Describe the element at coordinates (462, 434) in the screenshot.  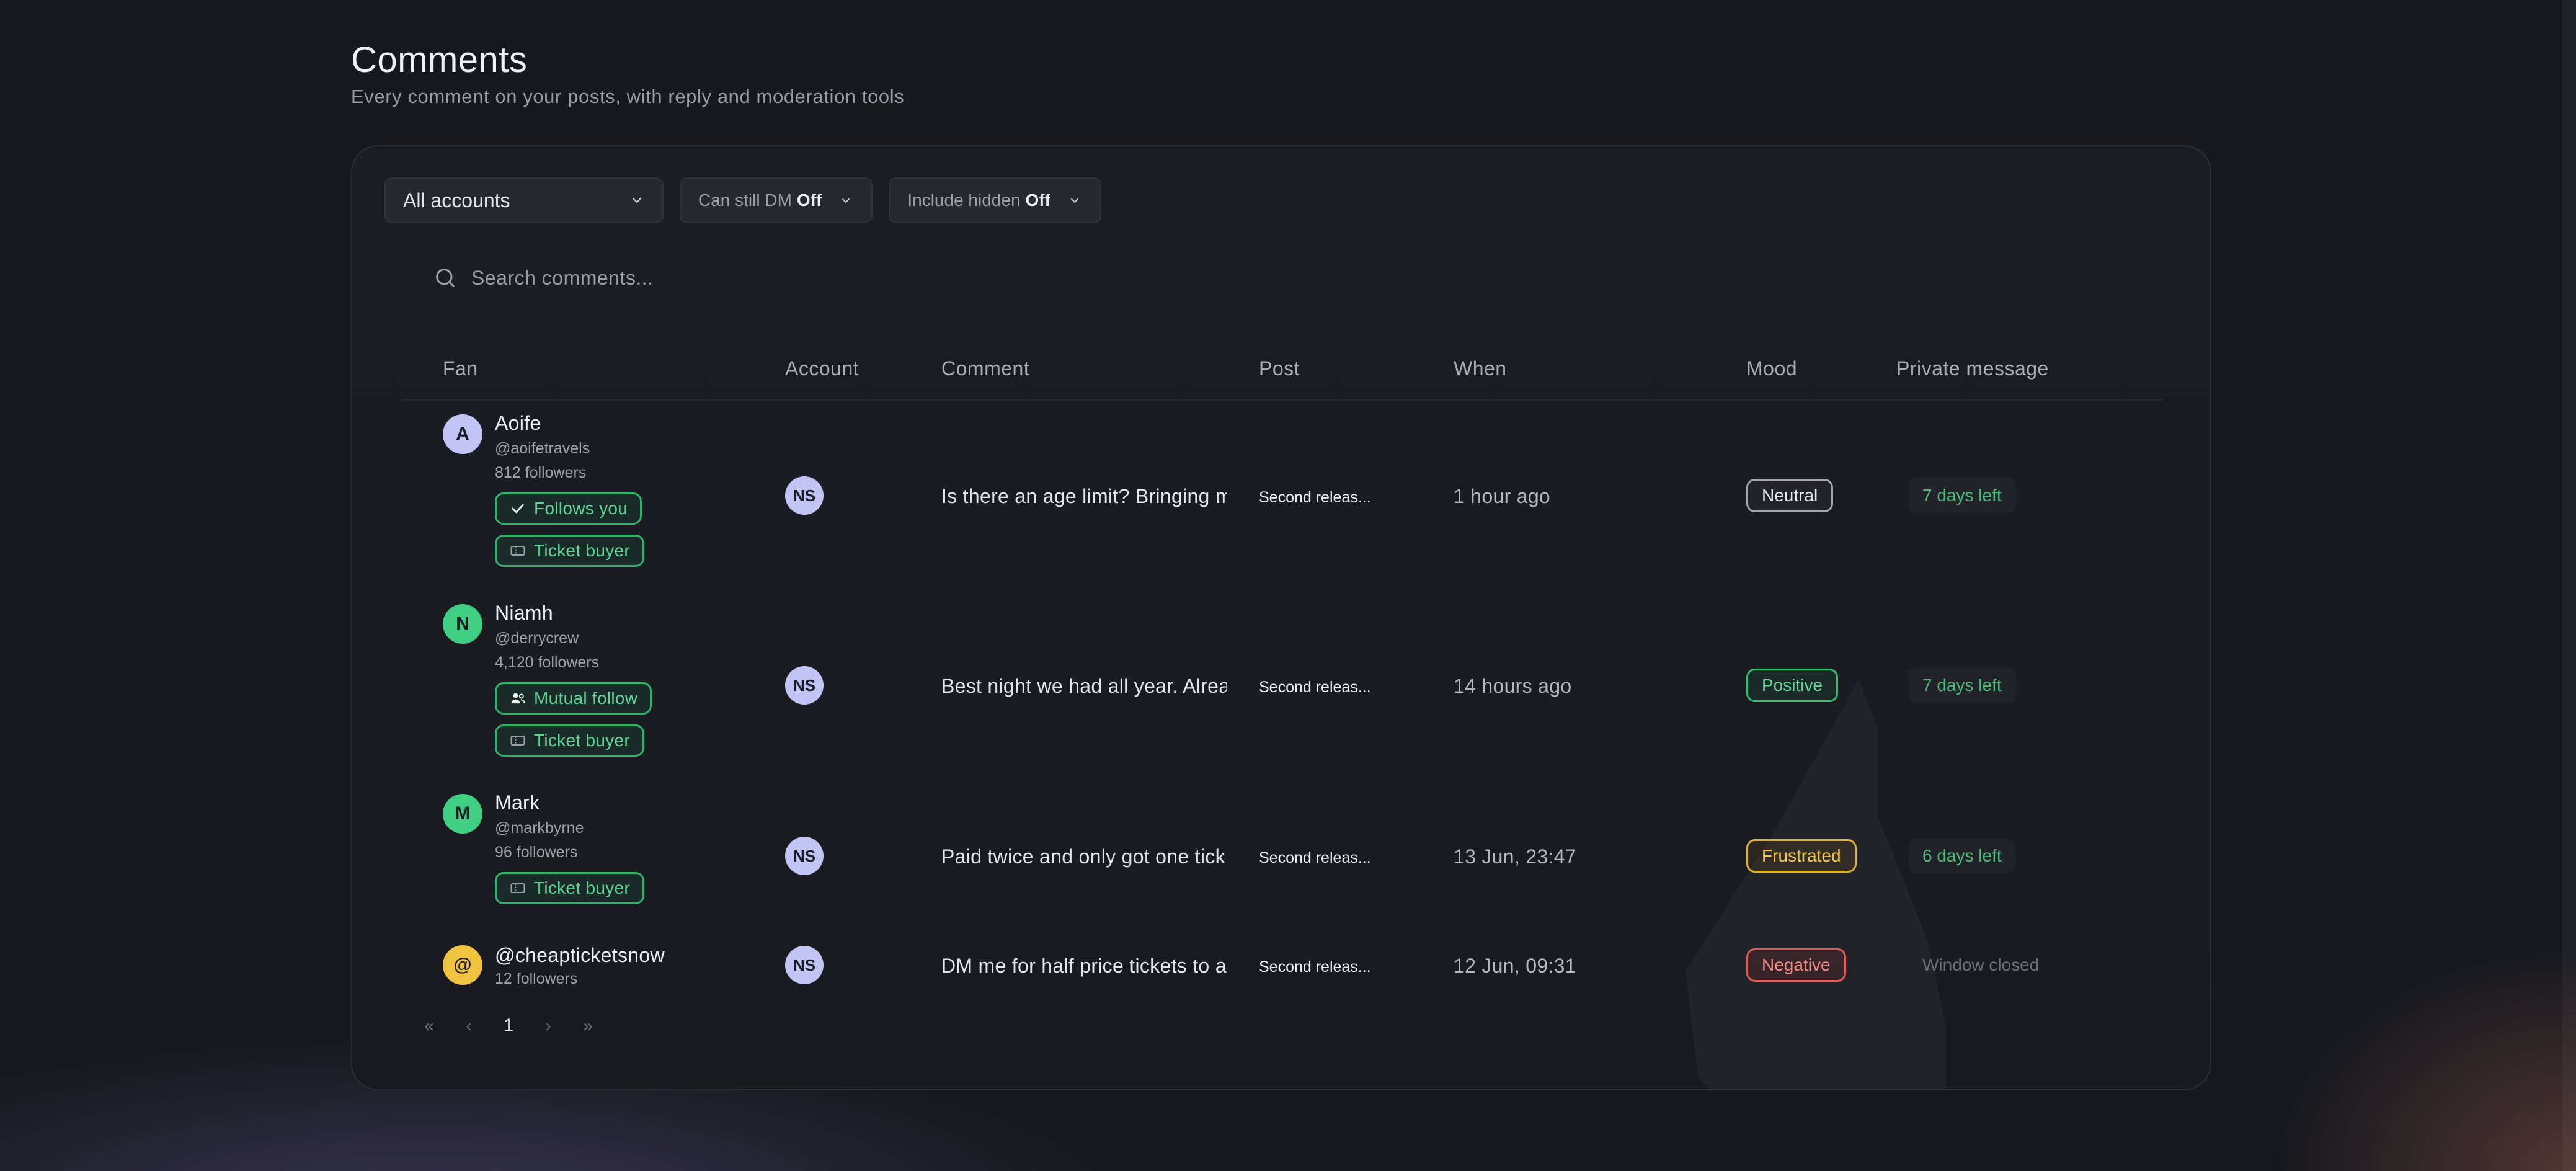
I see `fan-avatar: A` at that location.